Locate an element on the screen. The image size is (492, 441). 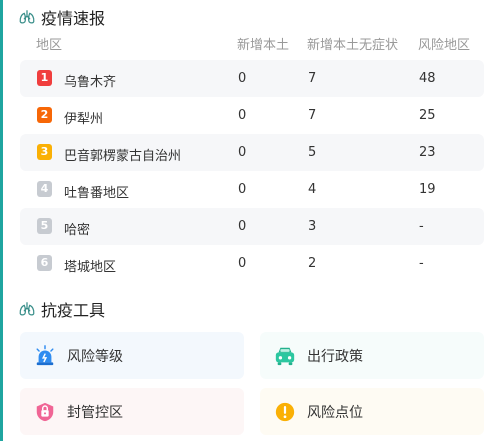
rank-badge: 1 is located at coordinates (44, 78).